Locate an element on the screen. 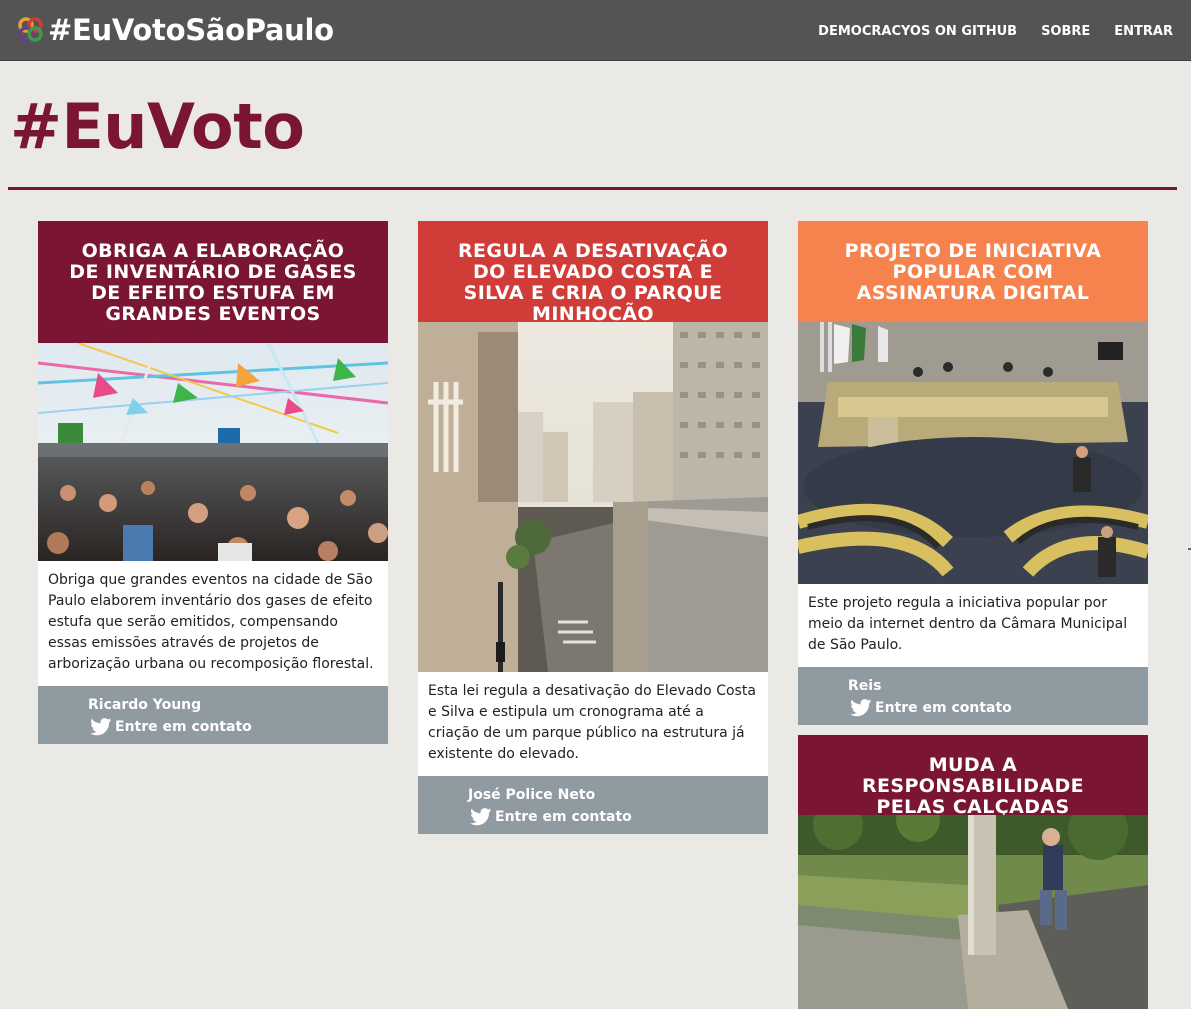  card-footer: Ricardo Young Entre em contato is located at coordinates (213, 715).